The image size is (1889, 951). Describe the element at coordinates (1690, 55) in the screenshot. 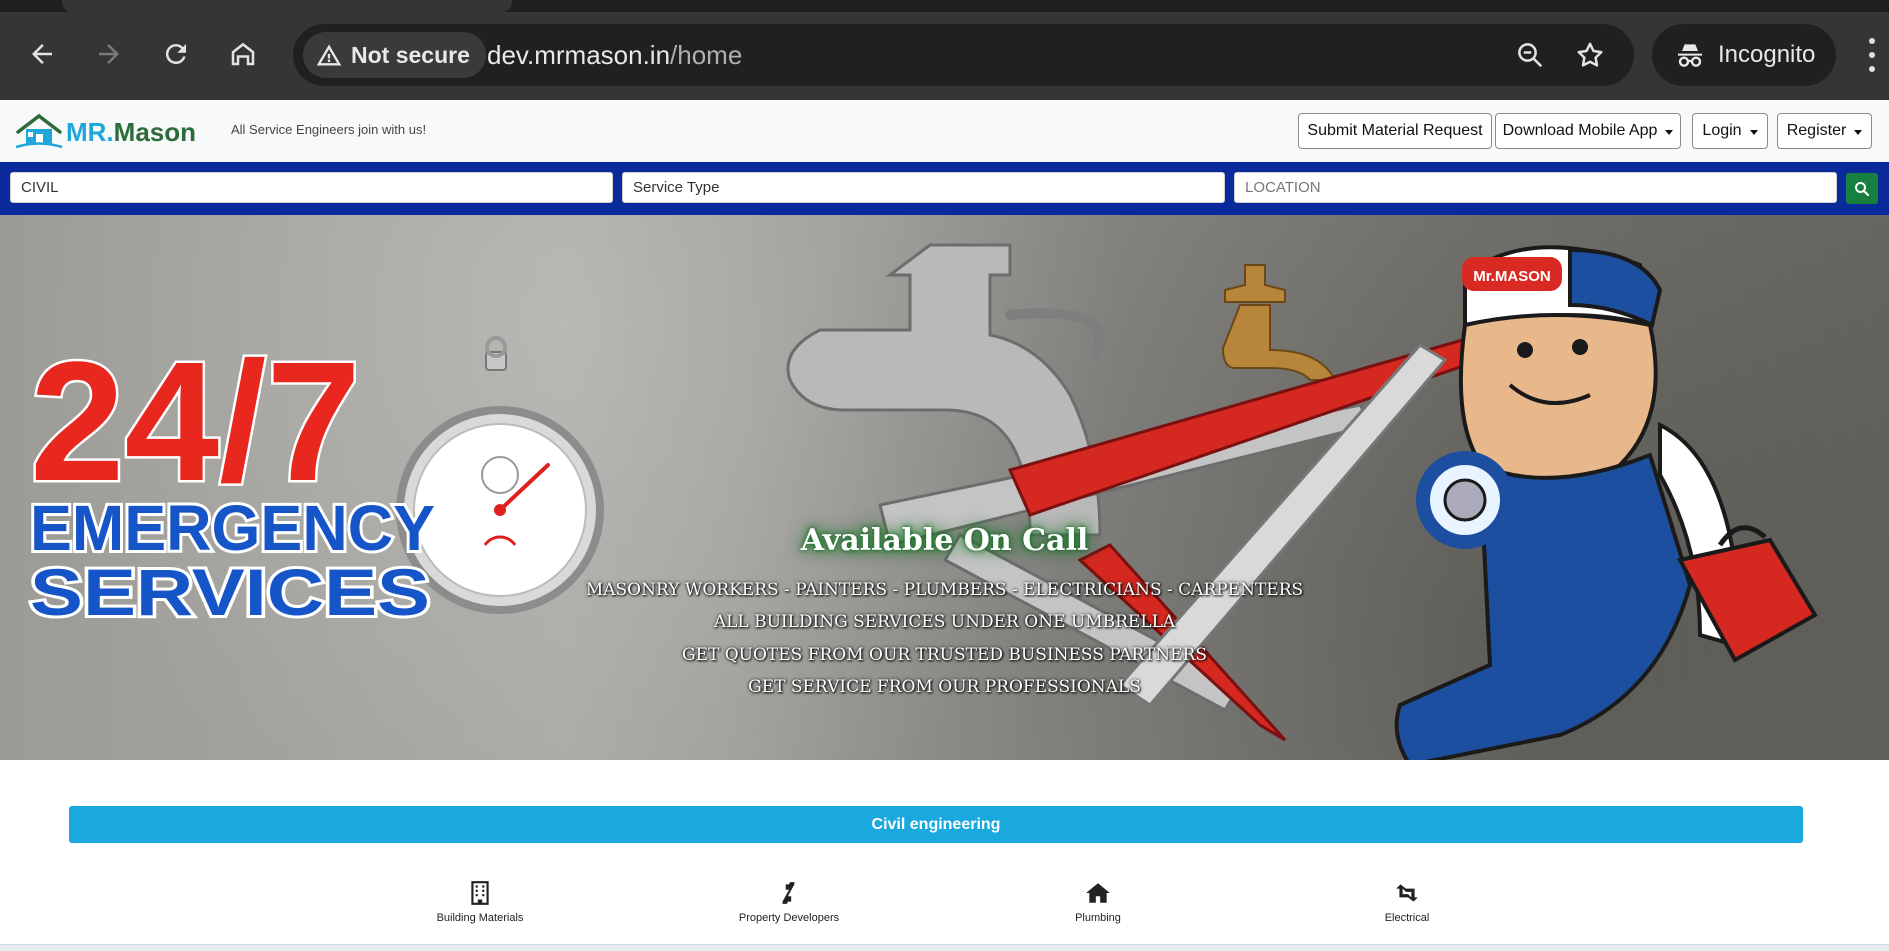

I see `incognito-icon` at that location.